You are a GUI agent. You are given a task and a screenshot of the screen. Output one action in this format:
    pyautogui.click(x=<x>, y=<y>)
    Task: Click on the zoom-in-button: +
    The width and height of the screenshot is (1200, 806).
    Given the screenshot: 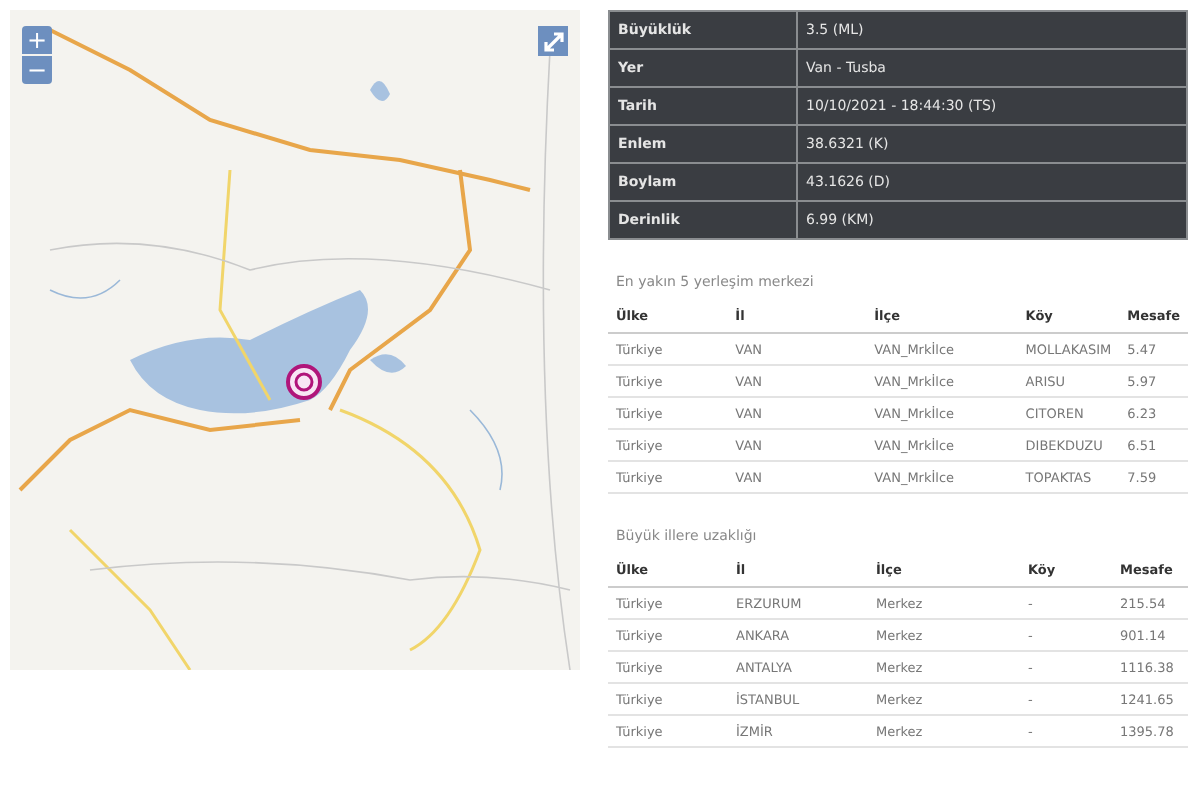 What is the action you would take?
    pyautogui.click(x=37, y=40)
    